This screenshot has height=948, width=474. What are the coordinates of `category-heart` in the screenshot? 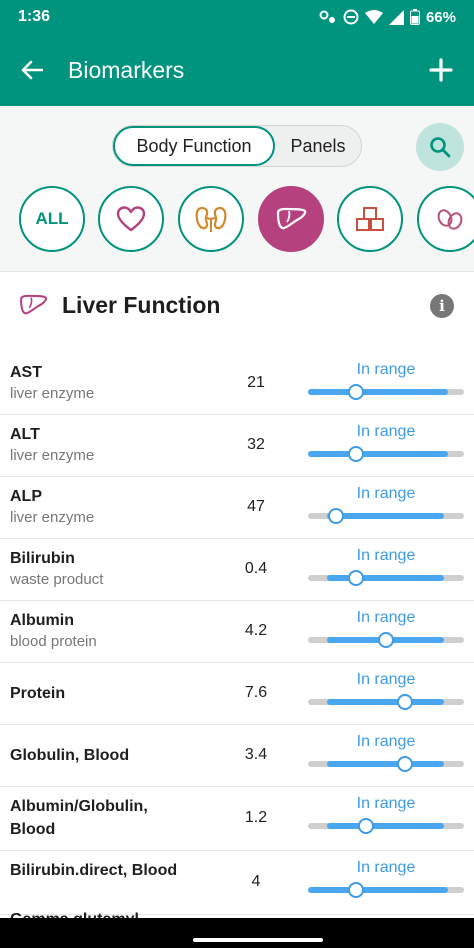 It's located at (131, 219).